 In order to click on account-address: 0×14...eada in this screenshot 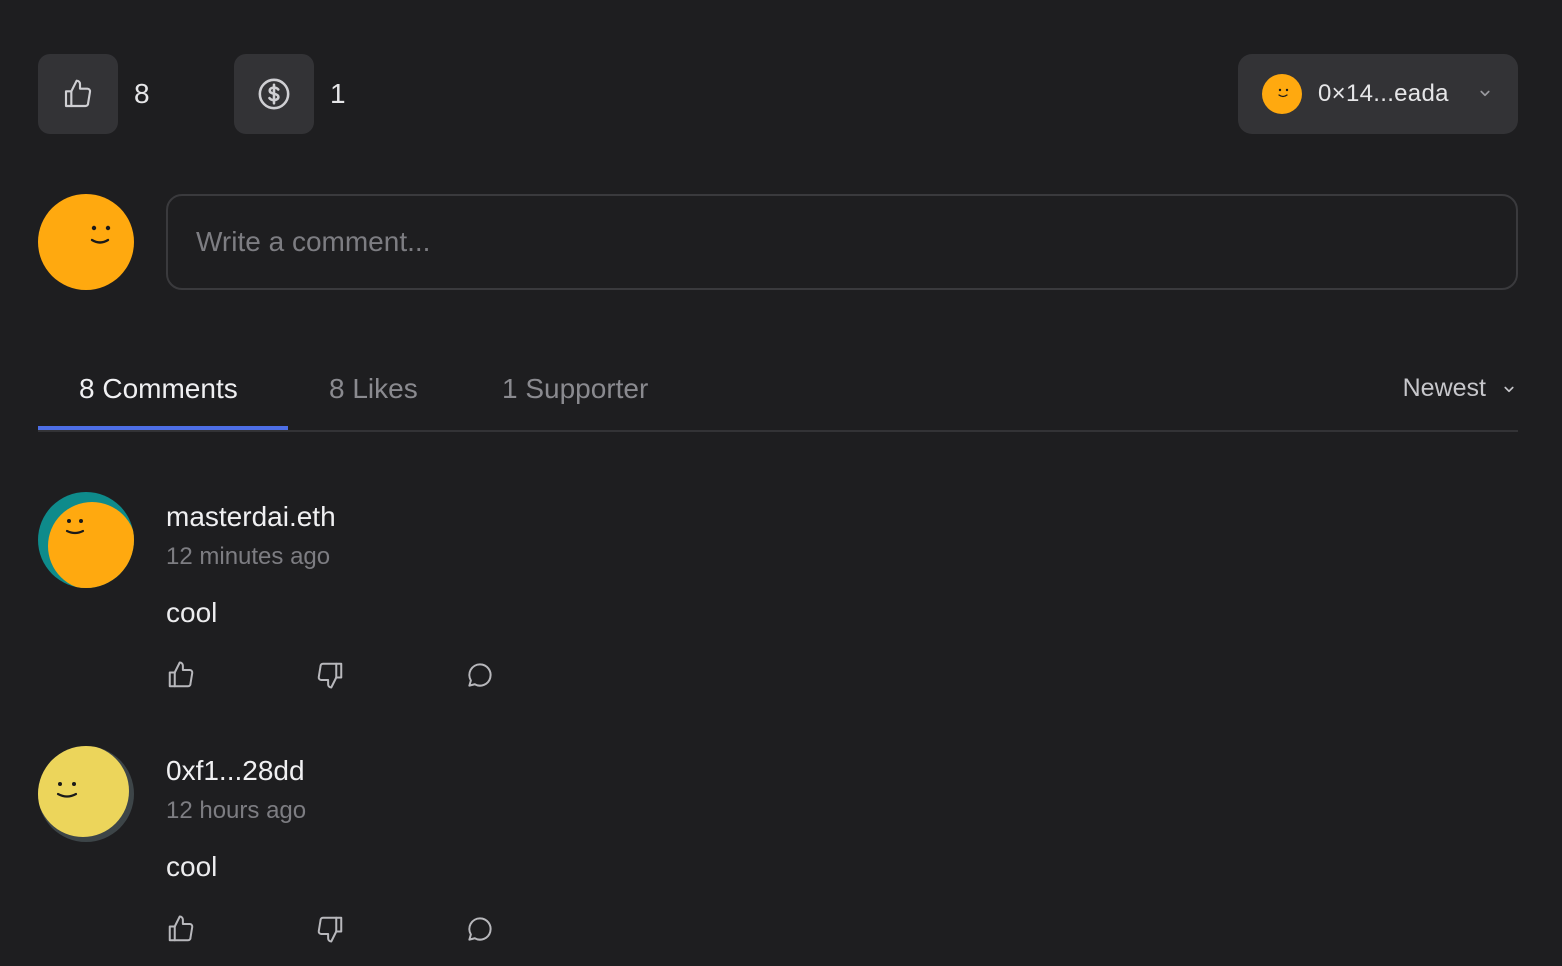, I will do `click(1383, 93)`.